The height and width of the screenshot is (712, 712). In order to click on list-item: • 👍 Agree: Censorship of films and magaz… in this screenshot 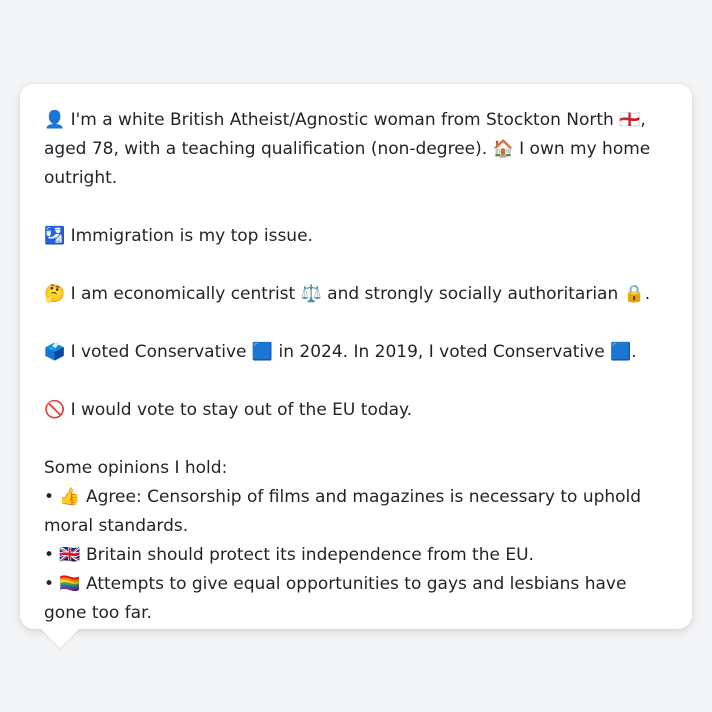, I will do `click(343, 511)`.